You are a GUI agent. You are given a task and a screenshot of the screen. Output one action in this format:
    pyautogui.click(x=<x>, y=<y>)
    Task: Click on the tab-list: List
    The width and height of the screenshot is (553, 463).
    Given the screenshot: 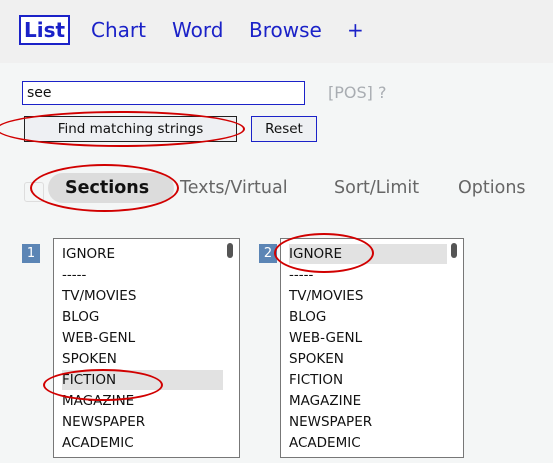 What is the action you would take?
    pyautogui.click(x=45, y=30)
    